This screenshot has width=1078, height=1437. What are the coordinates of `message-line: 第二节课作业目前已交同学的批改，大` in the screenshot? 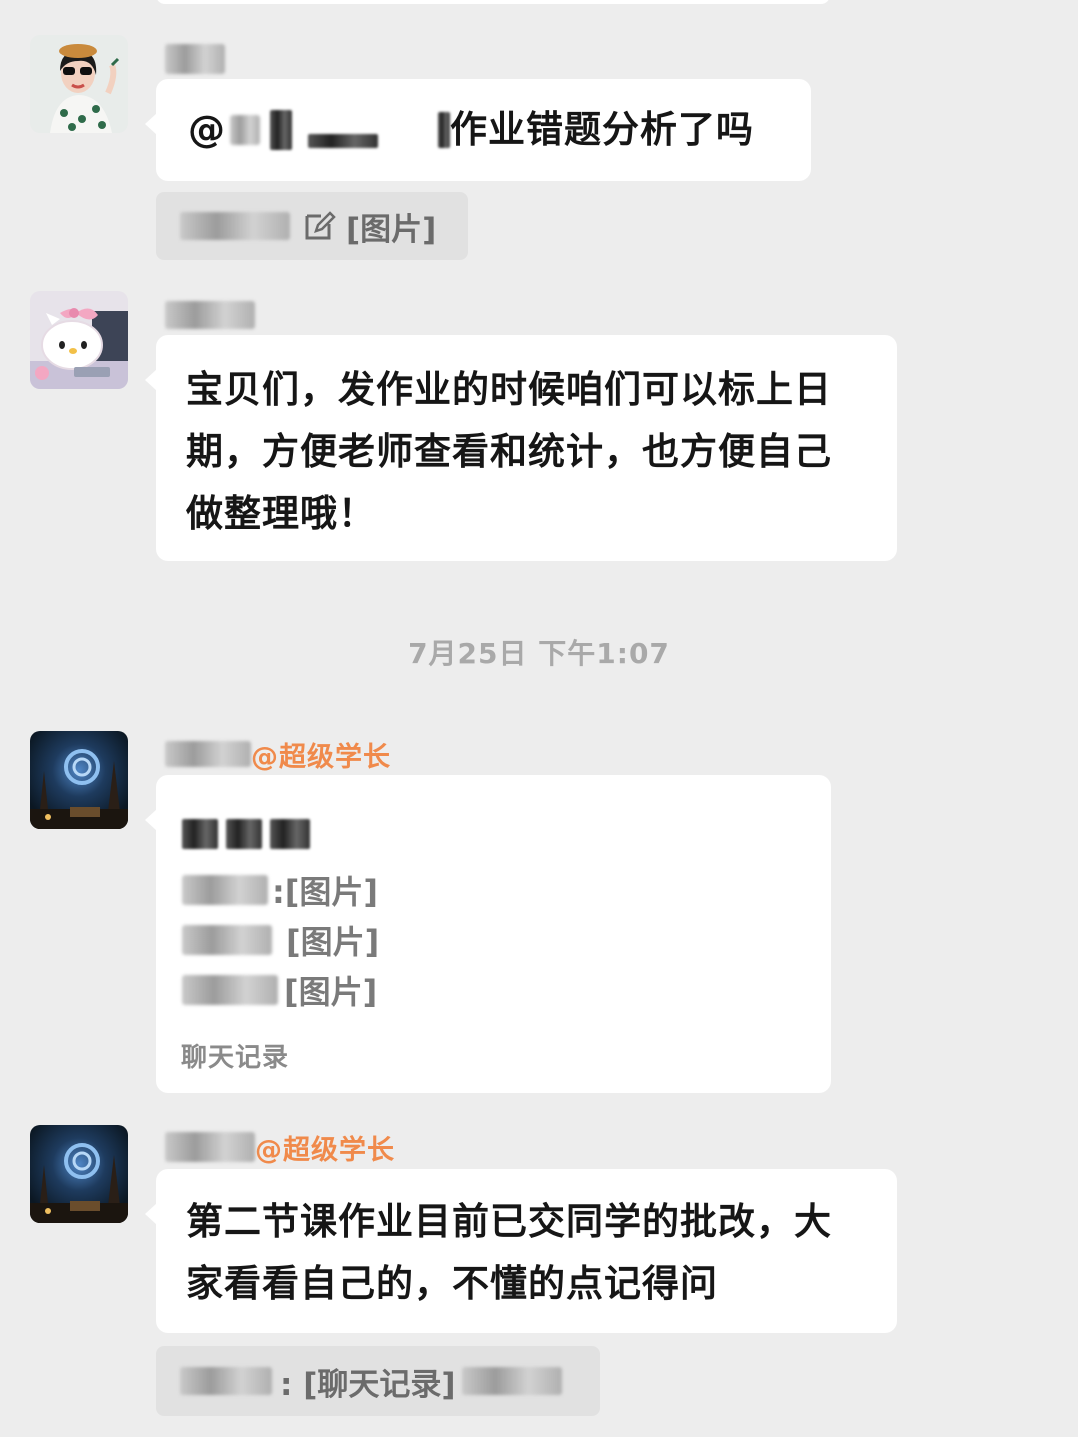 It's located at (509, 1221).